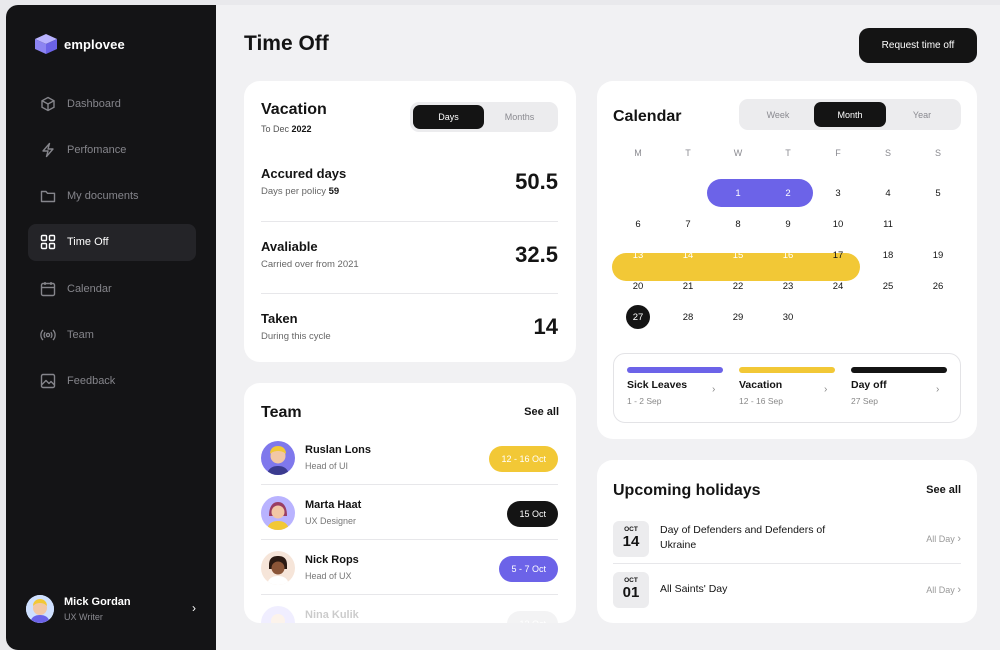  Describe the element at coordinates (788, 286) in the screenshot. I see `calendar-day: 23` at that location.